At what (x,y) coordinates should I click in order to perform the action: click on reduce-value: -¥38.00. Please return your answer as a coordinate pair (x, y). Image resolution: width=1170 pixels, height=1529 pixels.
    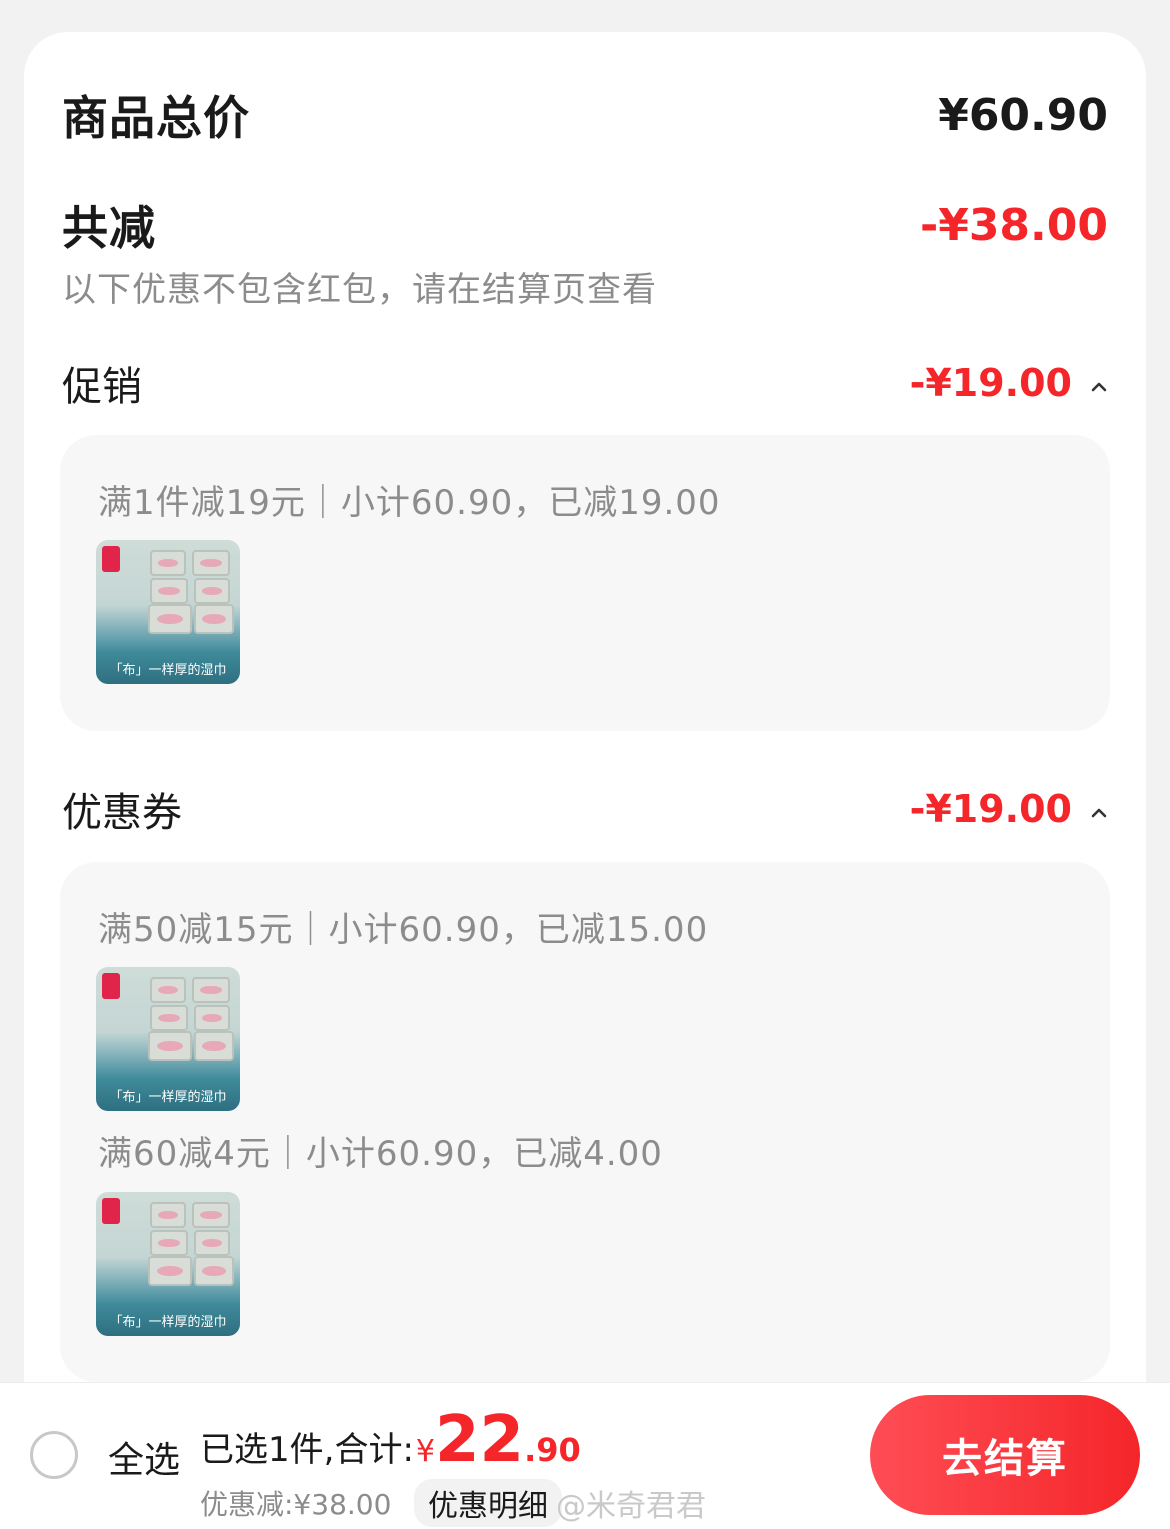
    Looking at the image, I should click on (1013, 225).